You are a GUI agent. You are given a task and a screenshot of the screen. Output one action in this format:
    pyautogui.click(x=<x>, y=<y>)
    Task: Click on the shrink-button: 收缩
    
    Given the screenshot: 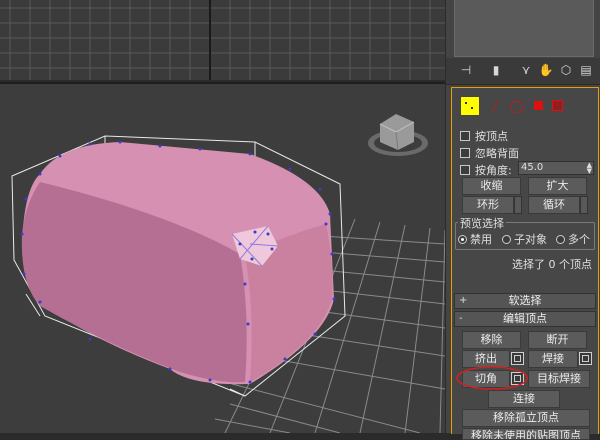 What is the action you would take?
    pyautogui.click(x=491, y=186)
    